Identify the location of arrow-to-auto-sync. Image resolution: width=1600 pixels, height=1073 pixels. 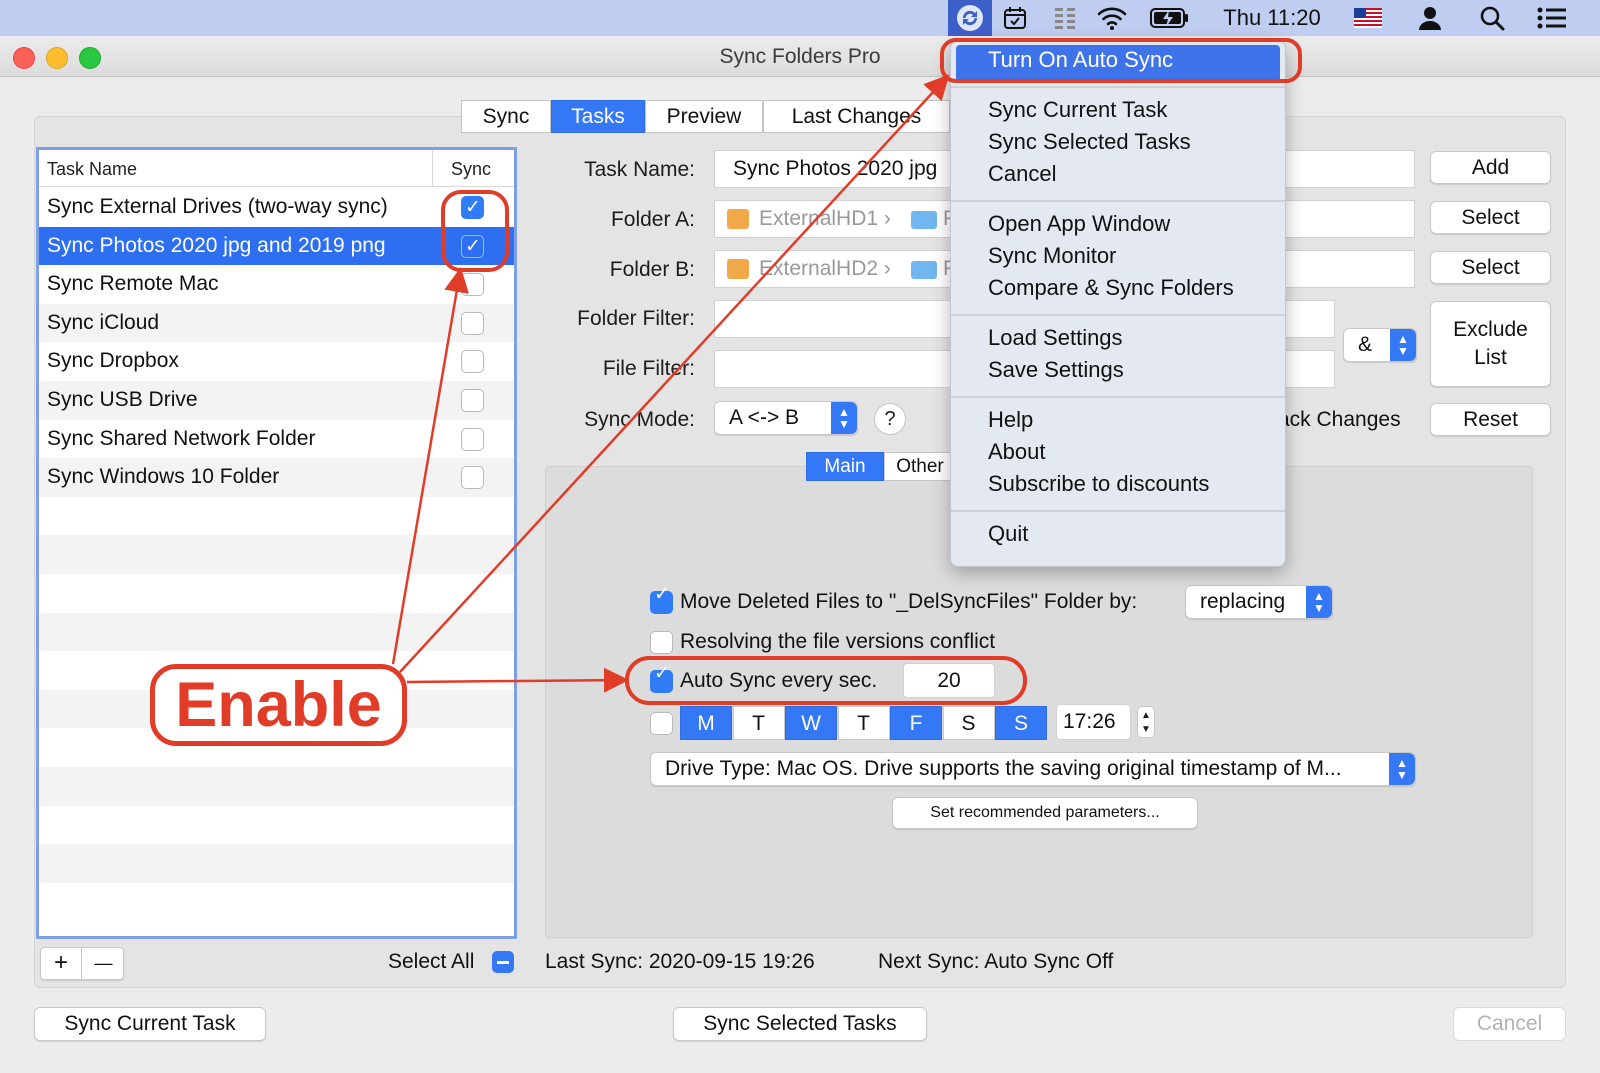
(517, 680).